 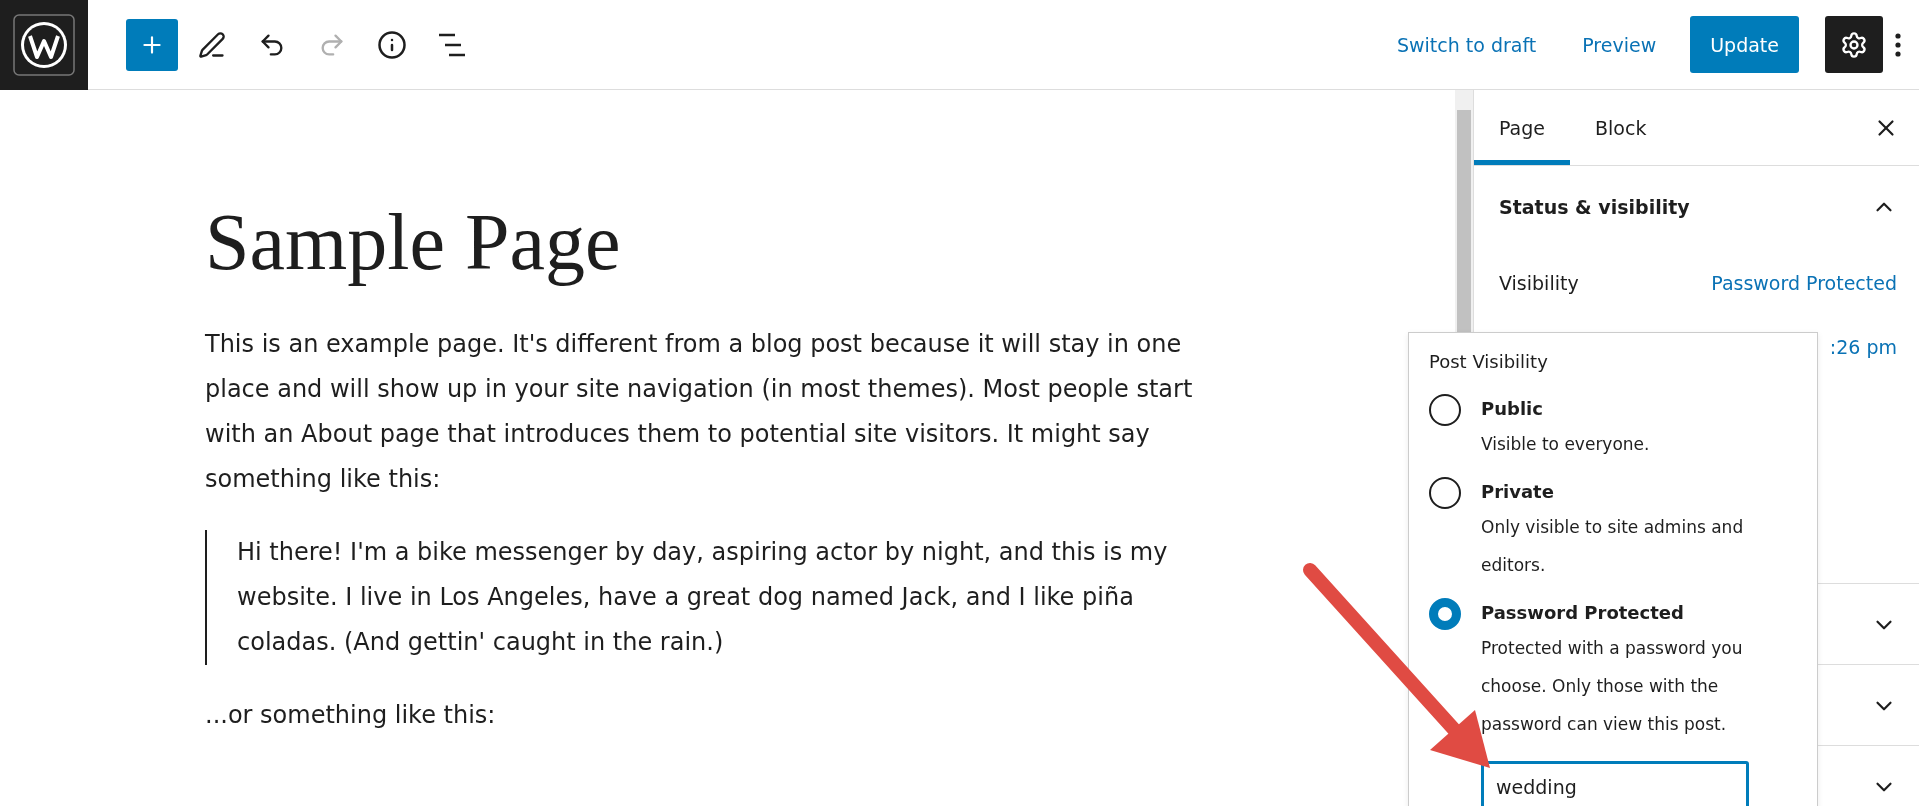 What do you see at coordinates (1583, 612) in the screenshot?
I see `option-label: Password Protected` at bounding box center [1583, 612].